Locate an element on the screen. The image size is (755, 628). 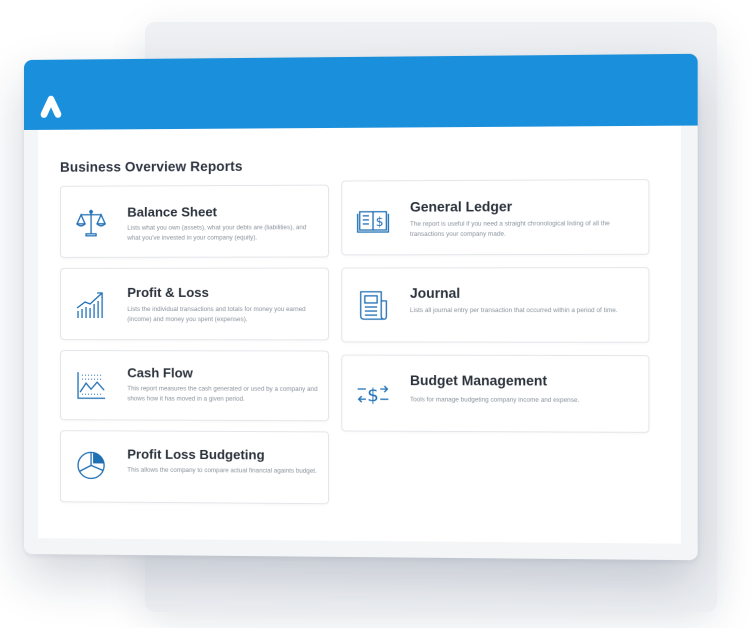
growth-chart-icon is located at coordinates (89, 304).